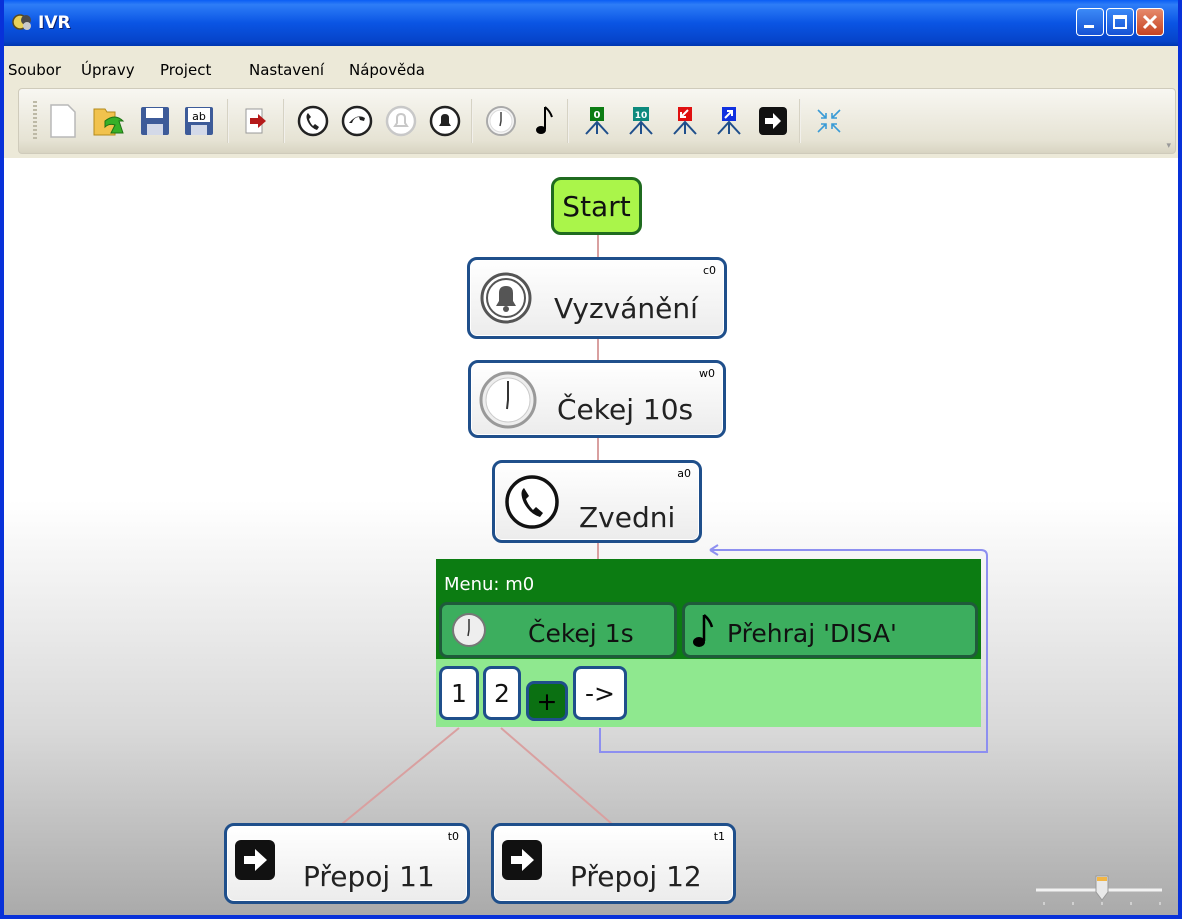 The height and width of the screenshot is (919, 1182). I want to click on open-folder-icon, so click(109, 122).